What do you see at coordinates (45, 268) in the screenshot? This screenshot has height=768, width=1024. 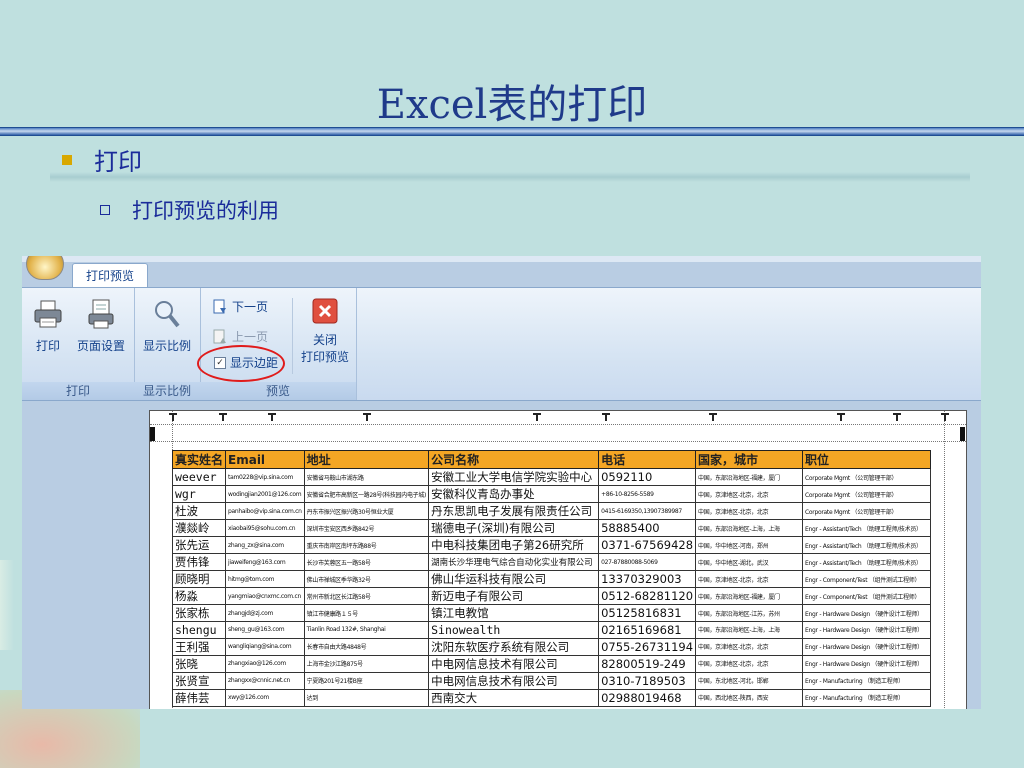 I see `office-button-icon` at bounding box center [45, 268].